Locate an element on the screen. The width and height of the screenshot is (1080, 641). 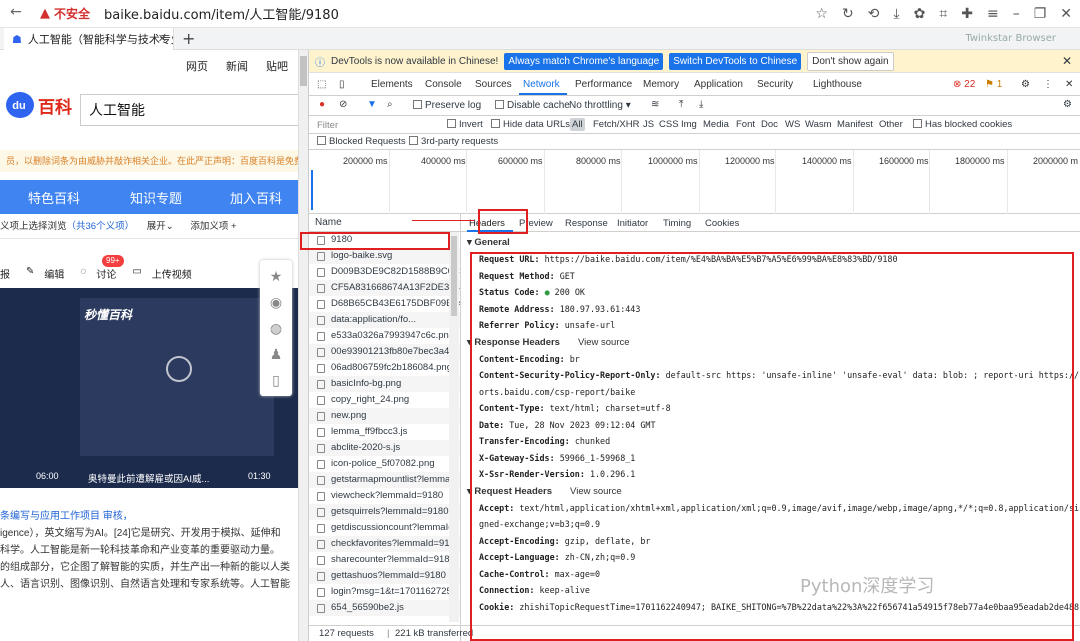
action-upload: 上传视频 is located at coordinates (172, 273).